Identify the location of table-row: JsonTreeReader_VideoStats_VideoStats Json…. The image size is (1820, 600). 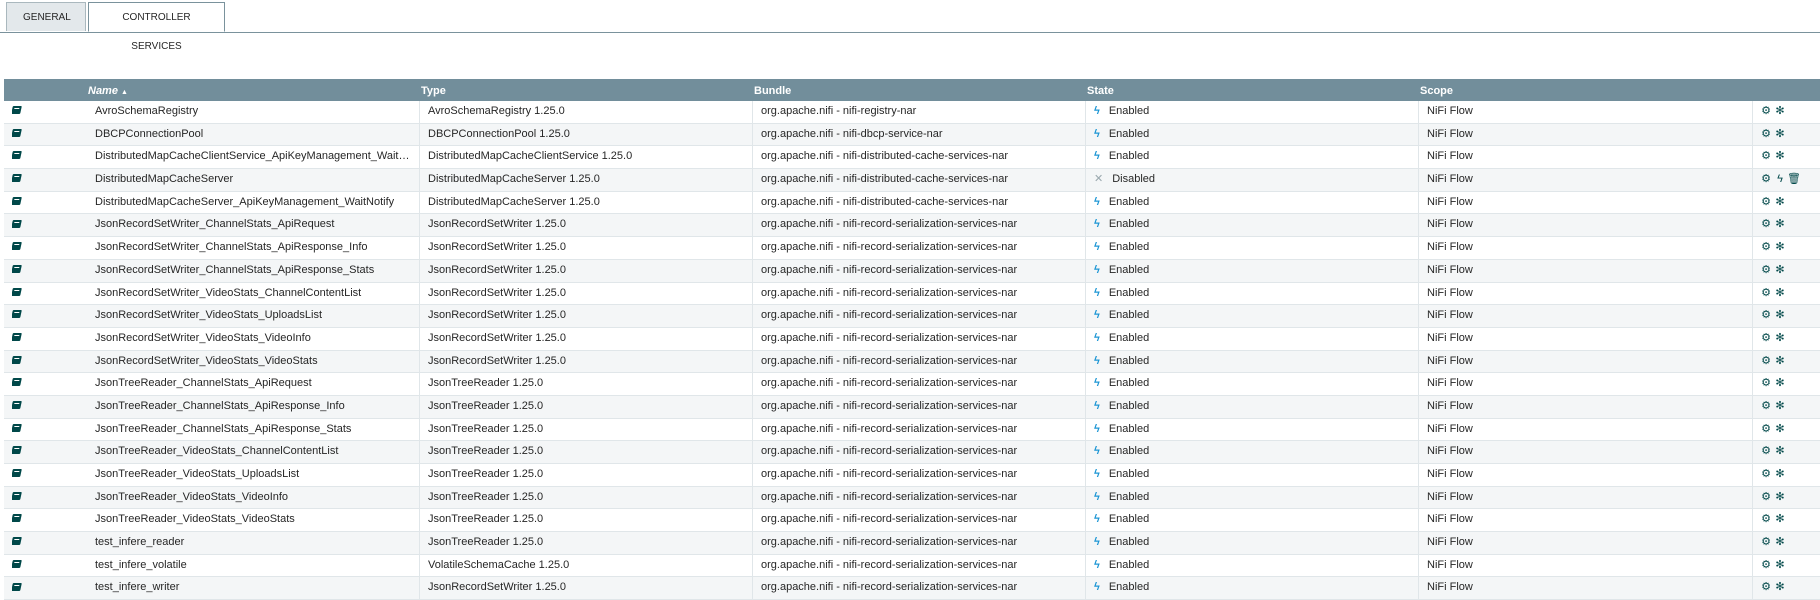
(912, 521).